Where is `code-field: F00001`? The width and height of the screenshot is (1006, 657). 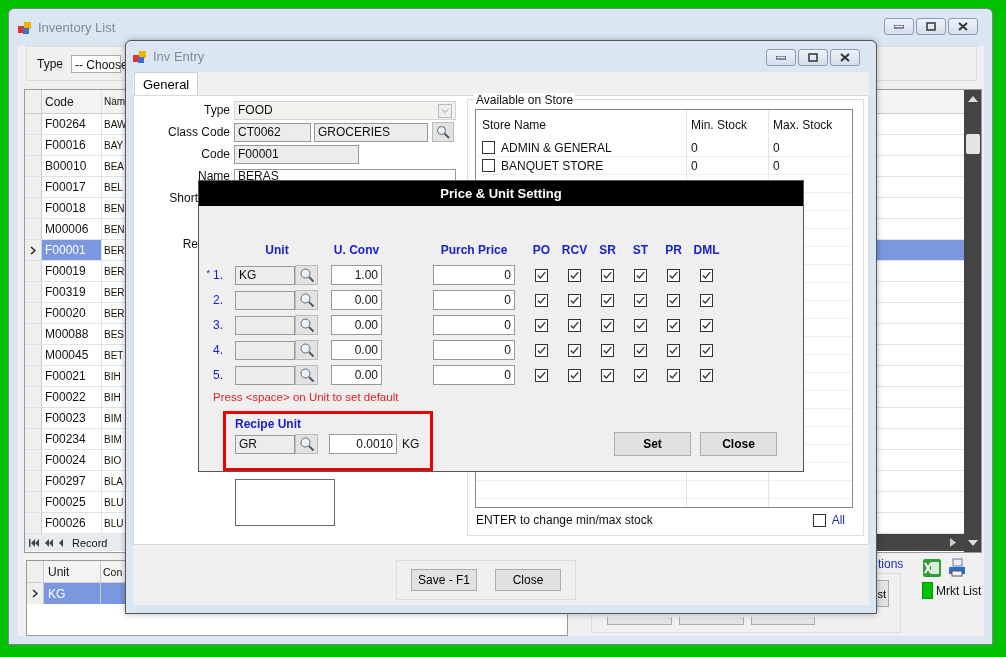 code-field: F00001 is located at coordinates (296, 154).